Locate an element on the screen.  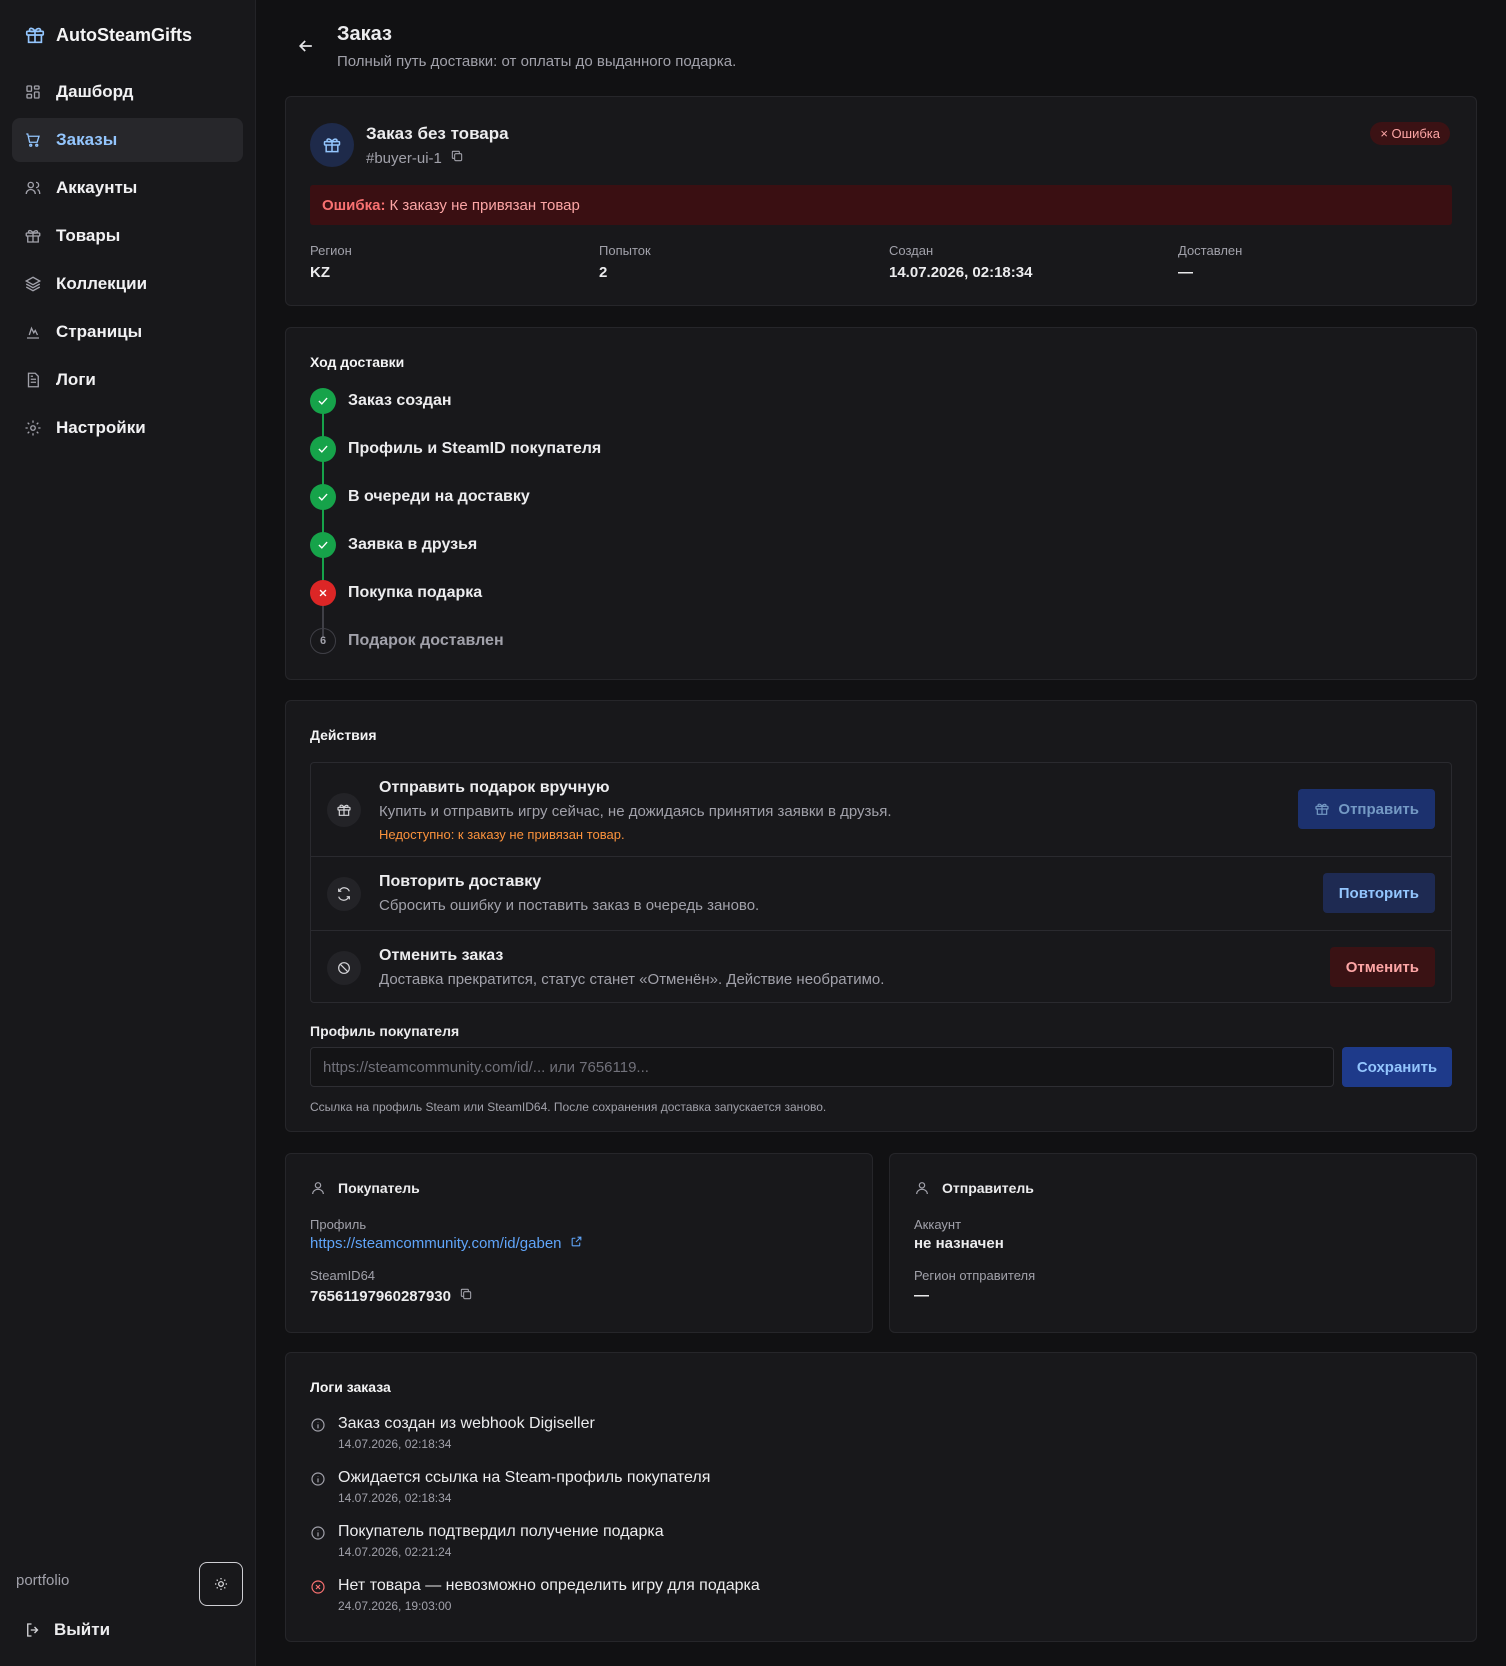
dashboard-icon is located at coordinates (33, 92).